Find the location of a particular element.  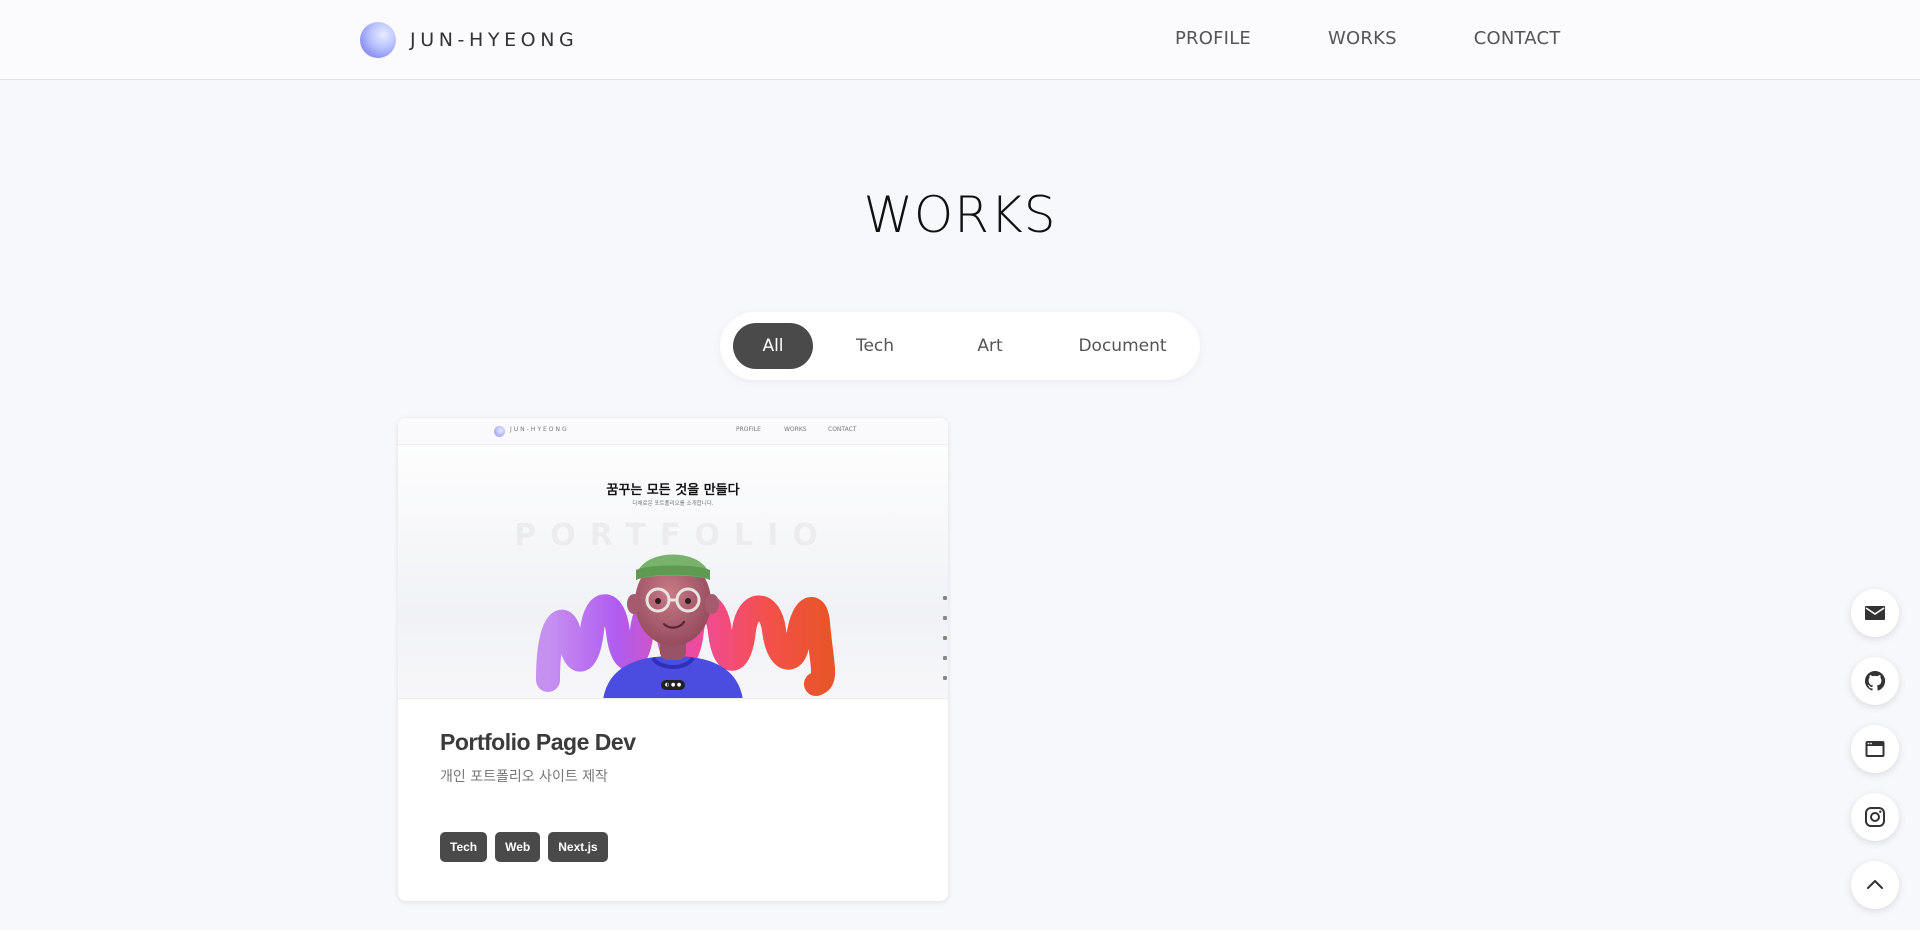

logo-orb-icon is located at coordinates (378, 40).